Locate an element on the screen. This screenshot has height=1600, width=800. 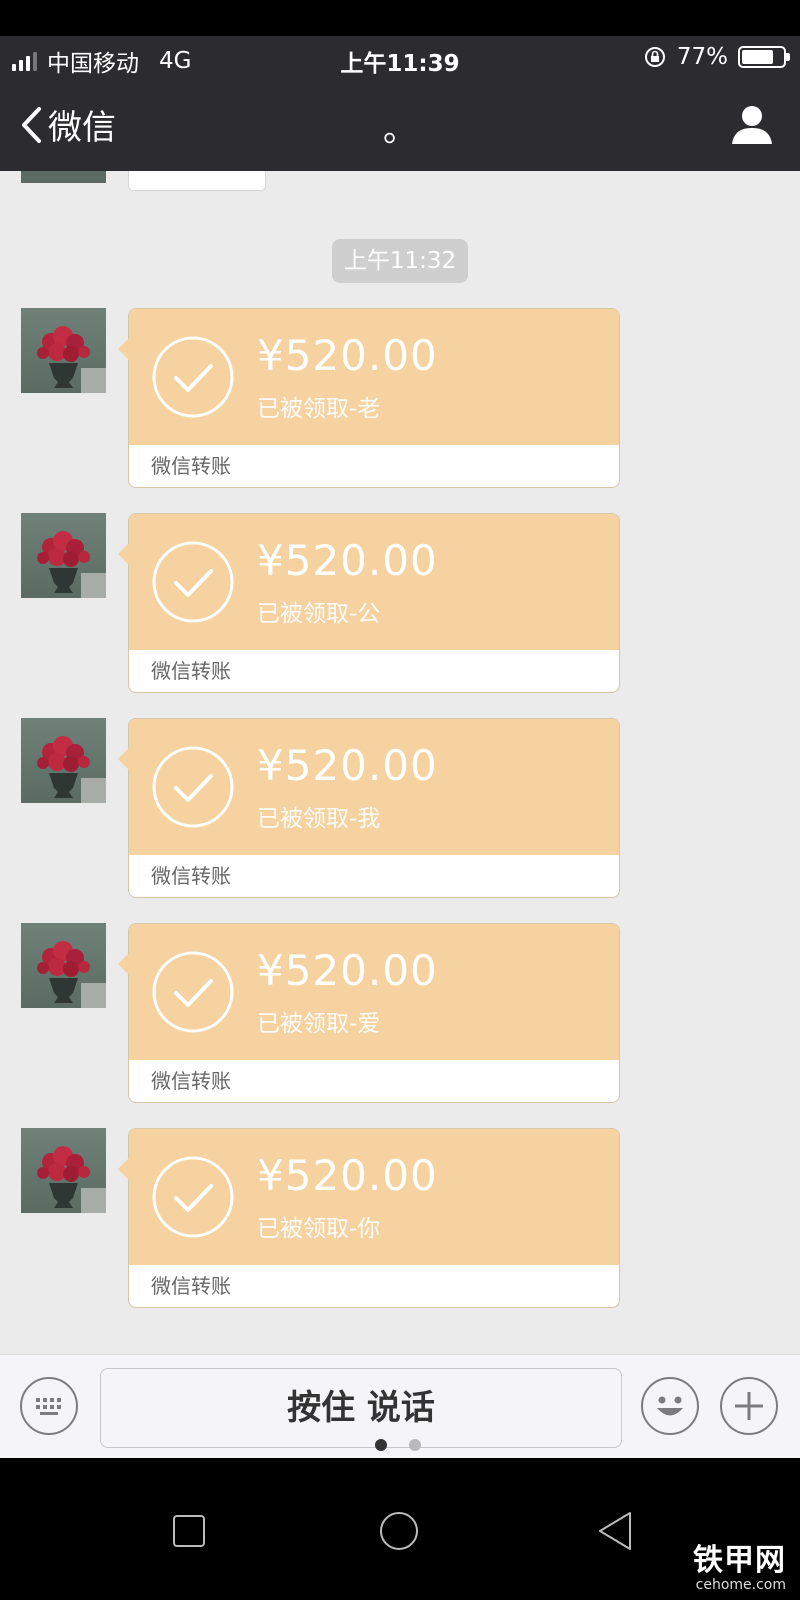
more-button is located at coordinates (749, 1406).